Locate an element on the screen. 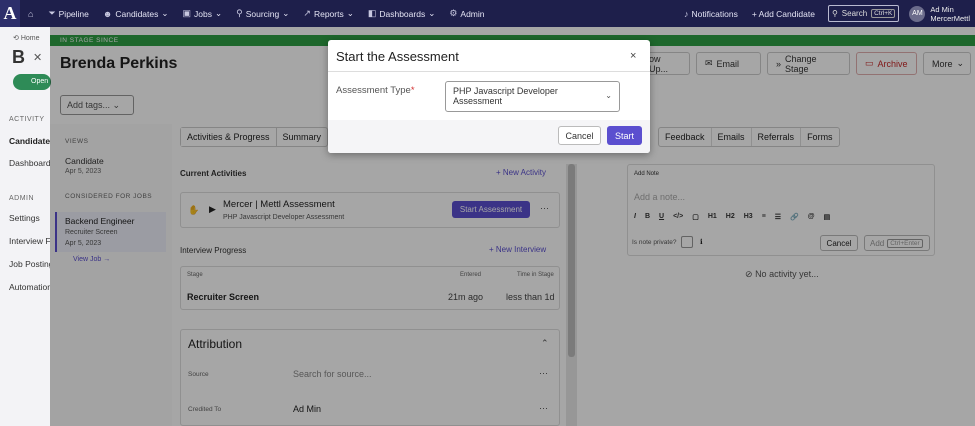 Image resolution: width=975 pixels, height=426 pixels. add-candidate-button: + Add Candidate is located at coordinates (783, 14).